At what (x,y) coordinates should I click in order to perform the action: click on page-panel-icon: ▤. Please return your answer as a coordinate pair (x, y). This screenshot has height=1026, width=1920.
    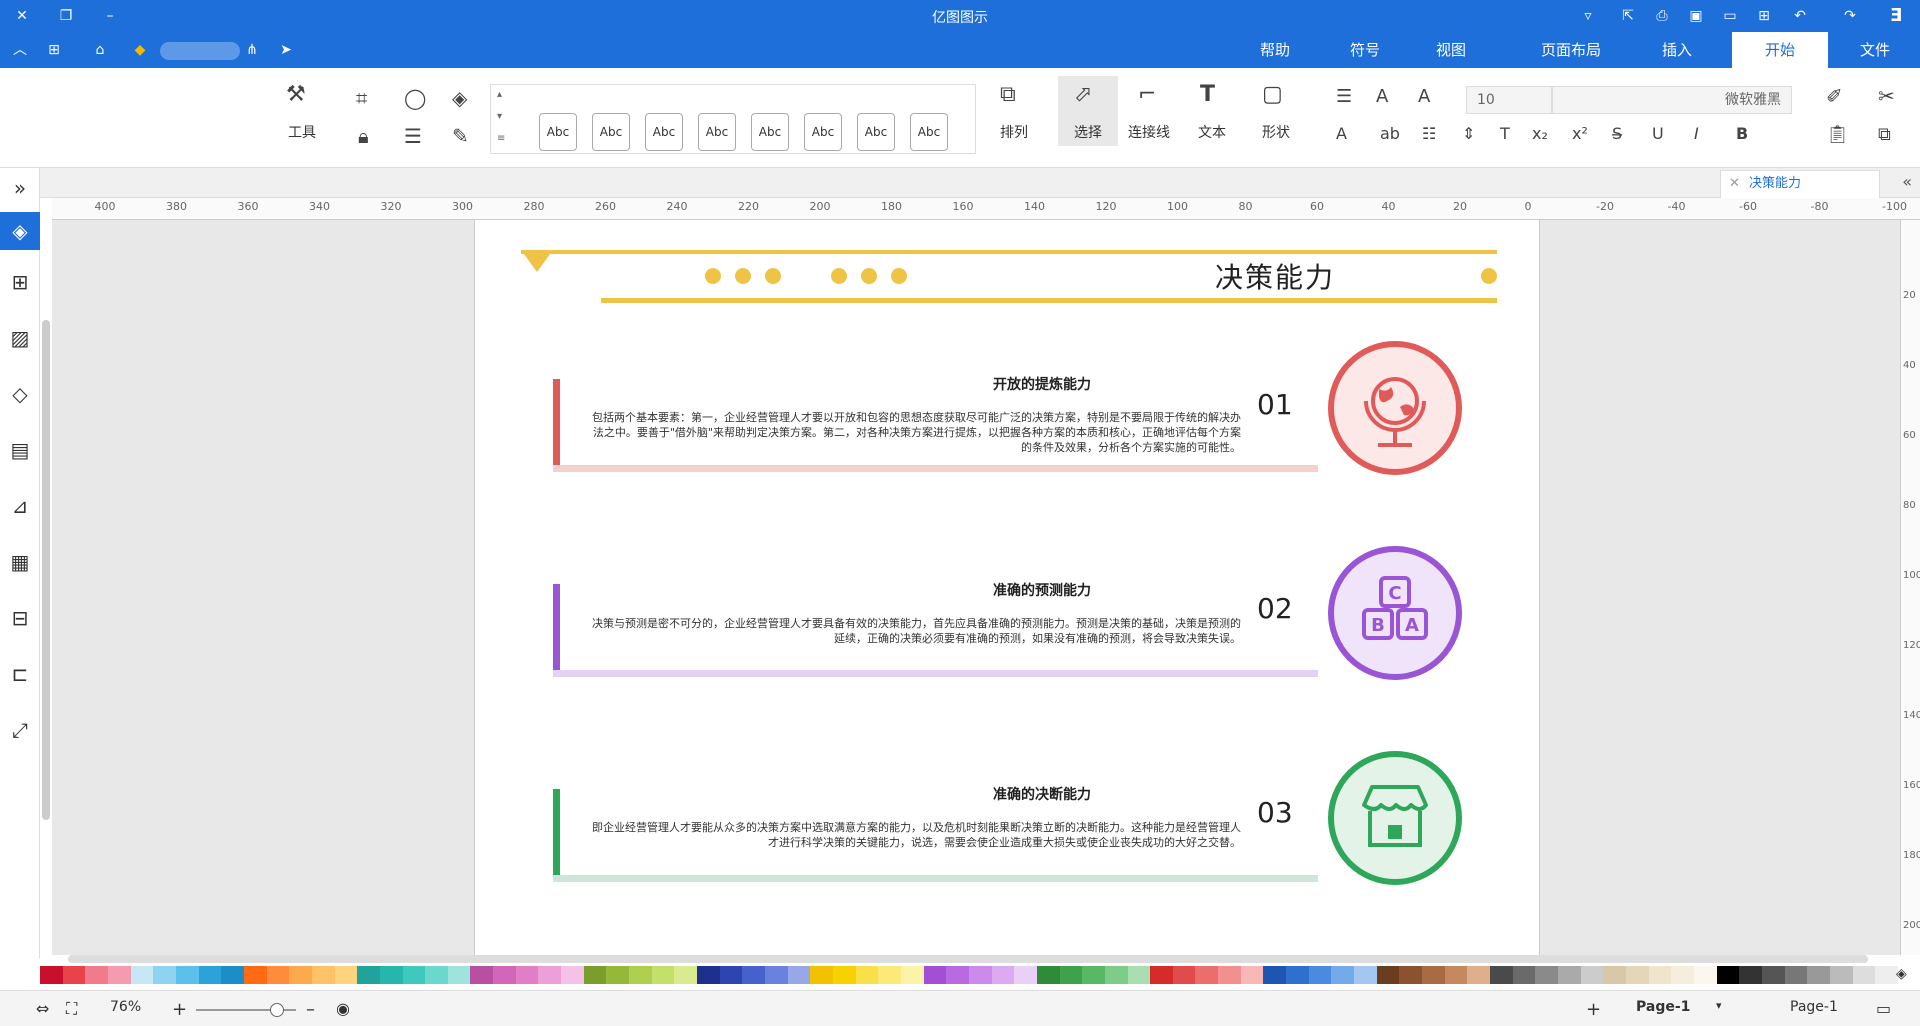
    Looking at the image, I should click on (20, 450).